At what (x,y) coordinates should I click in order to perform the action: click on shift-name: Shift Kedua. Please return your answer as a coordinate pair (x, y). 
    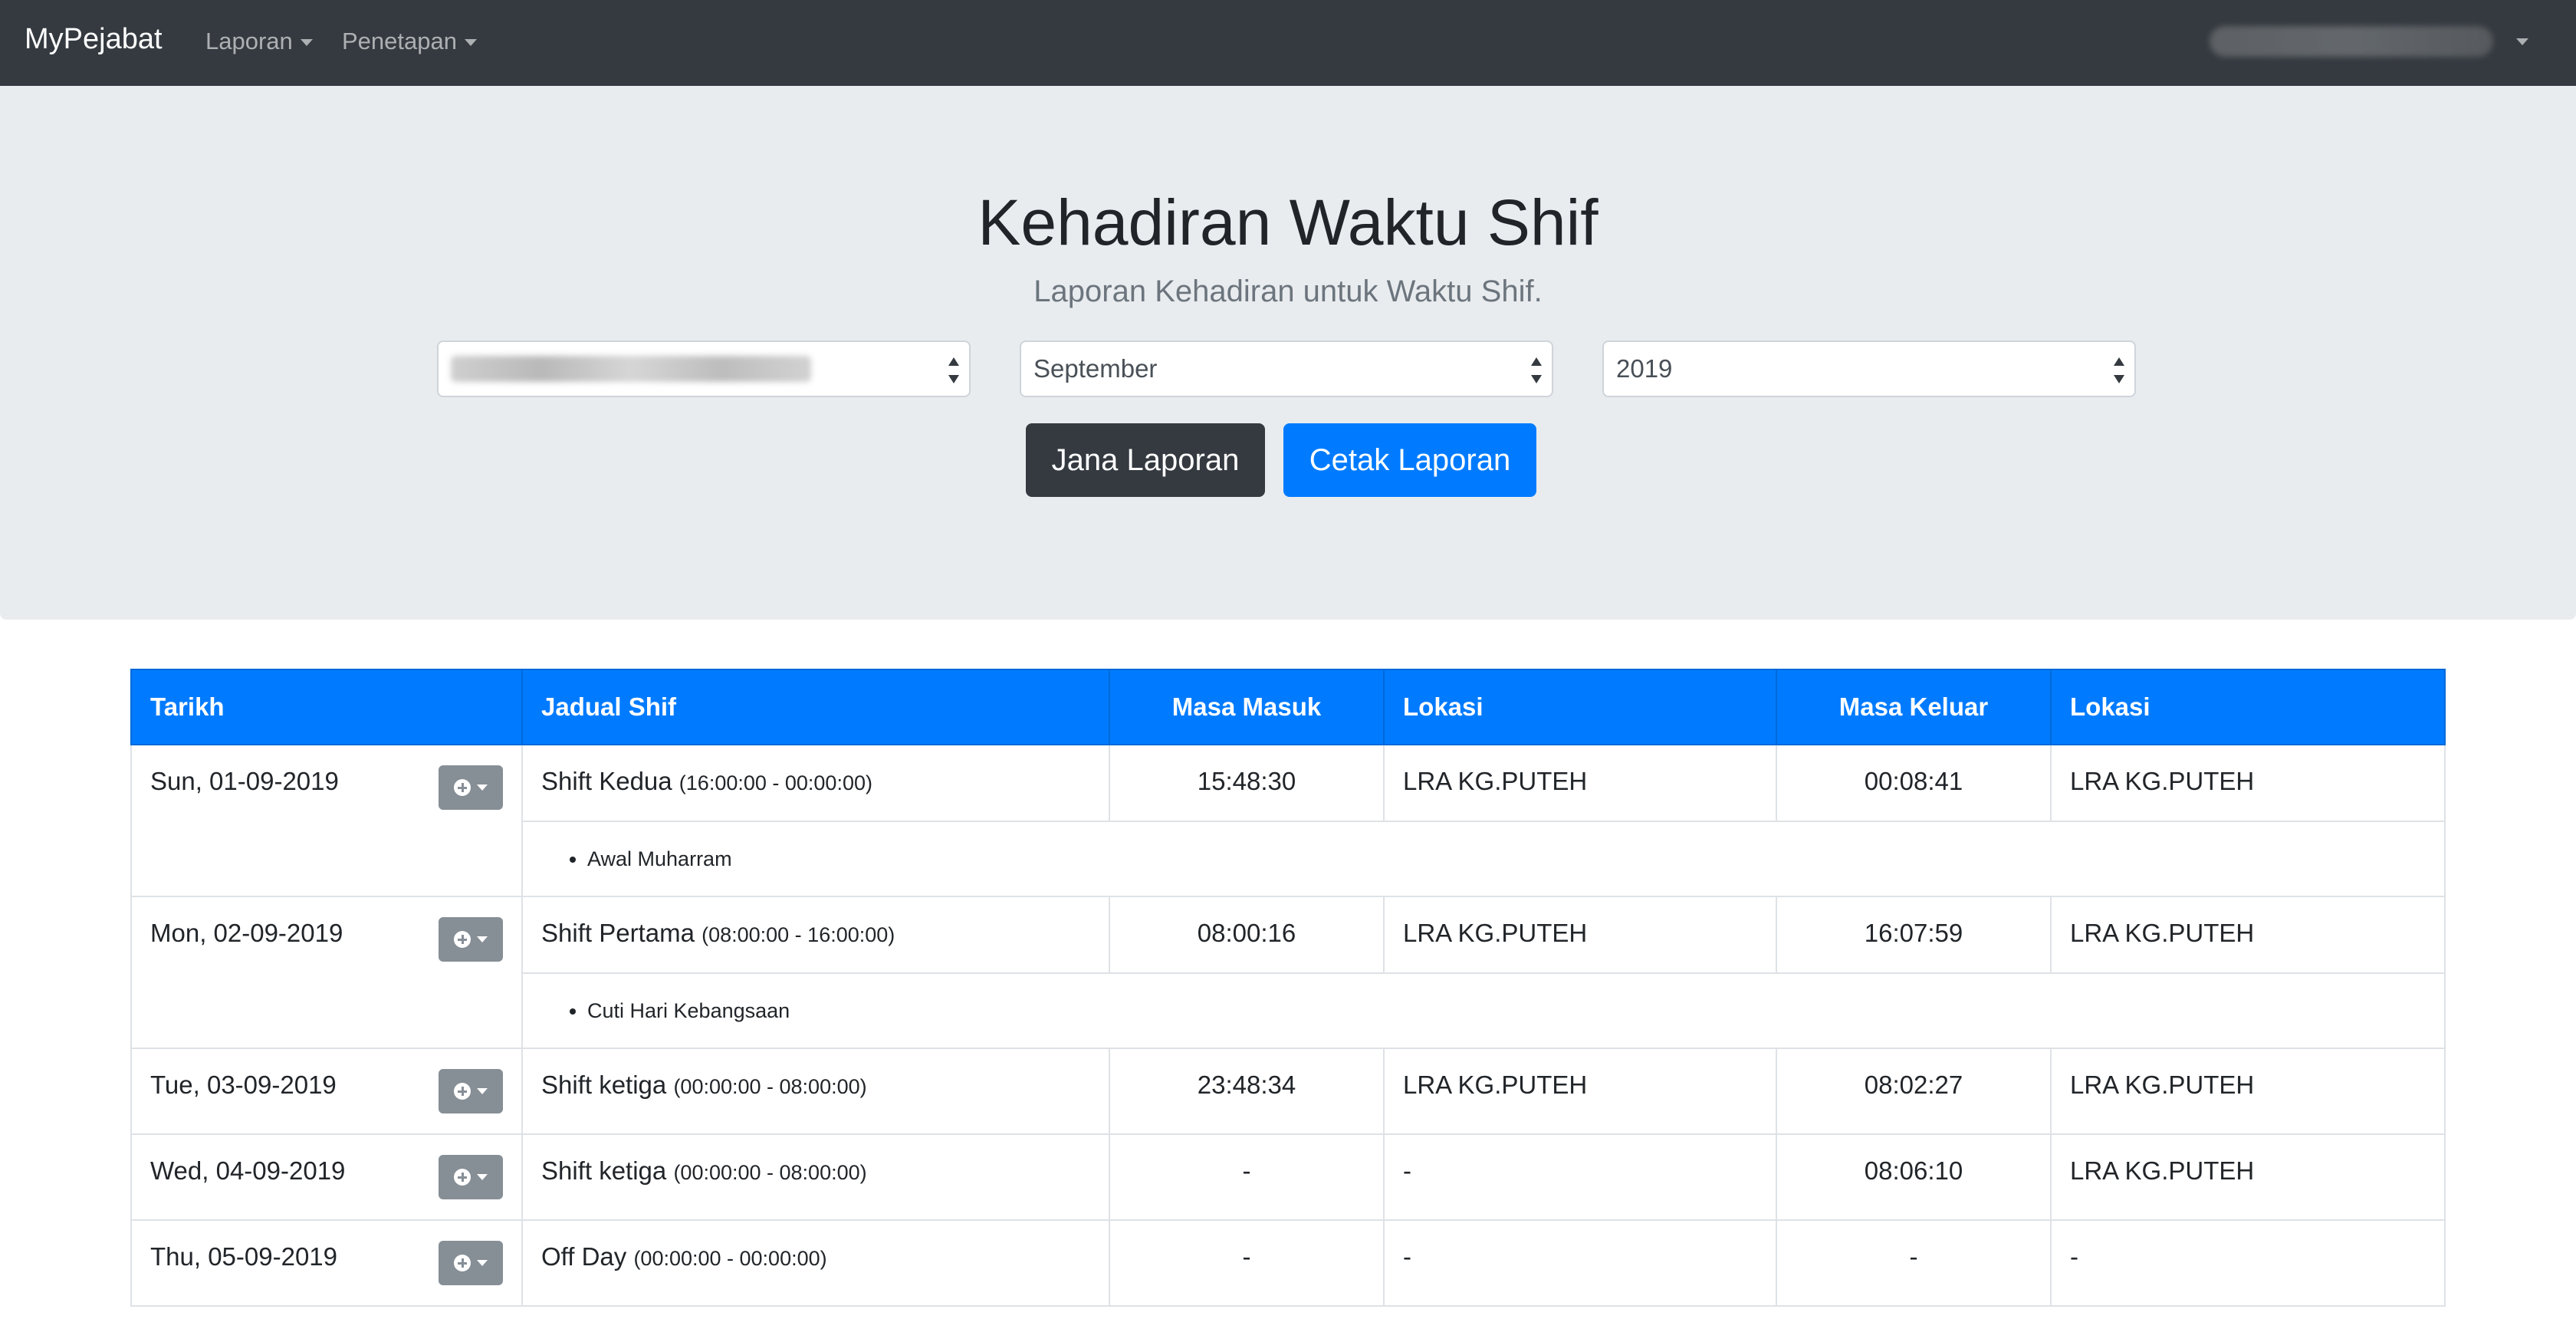
    Looking at the image, I should click on (606, 781).